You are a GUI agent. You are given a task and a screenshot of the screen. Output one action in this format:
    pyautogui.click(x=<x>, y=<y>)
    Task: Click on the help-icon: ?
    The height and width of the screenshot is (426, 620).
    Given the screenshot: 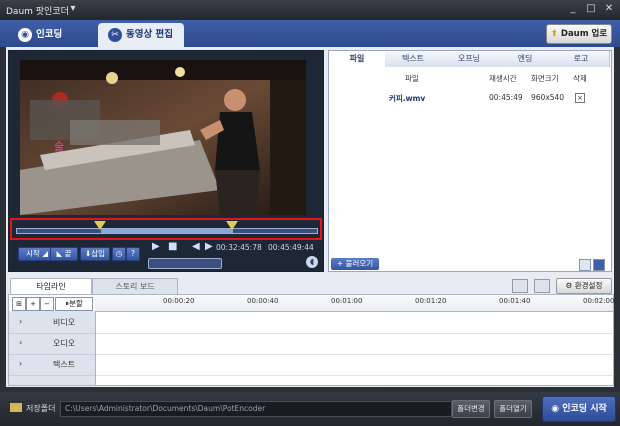 What is the action you would take?
    pyautogui.click(x=133, y=253)
    